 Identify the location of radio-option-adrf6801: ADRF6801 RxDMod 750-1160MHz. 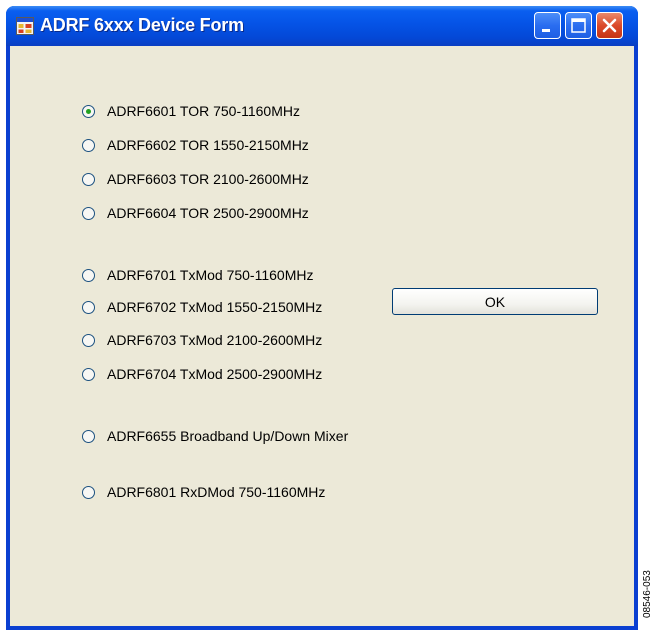
(203, 492).